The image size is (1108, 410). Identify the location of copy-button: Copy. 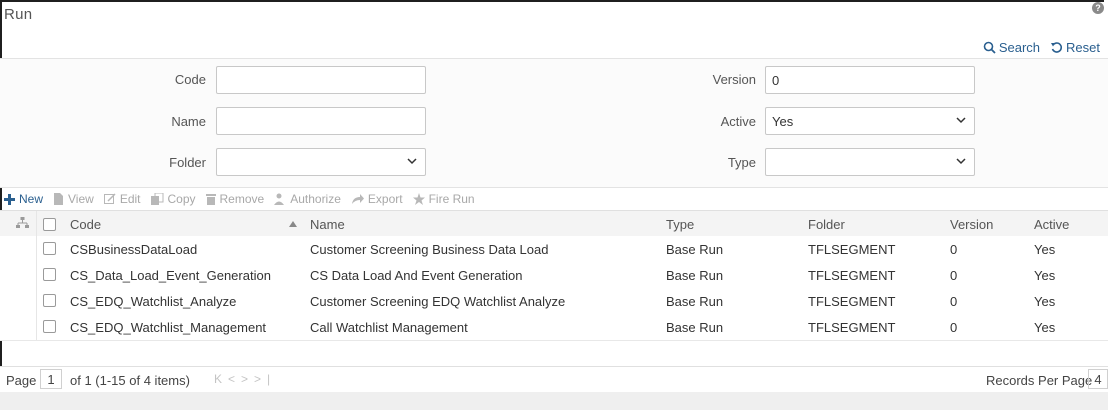
(173, 199).